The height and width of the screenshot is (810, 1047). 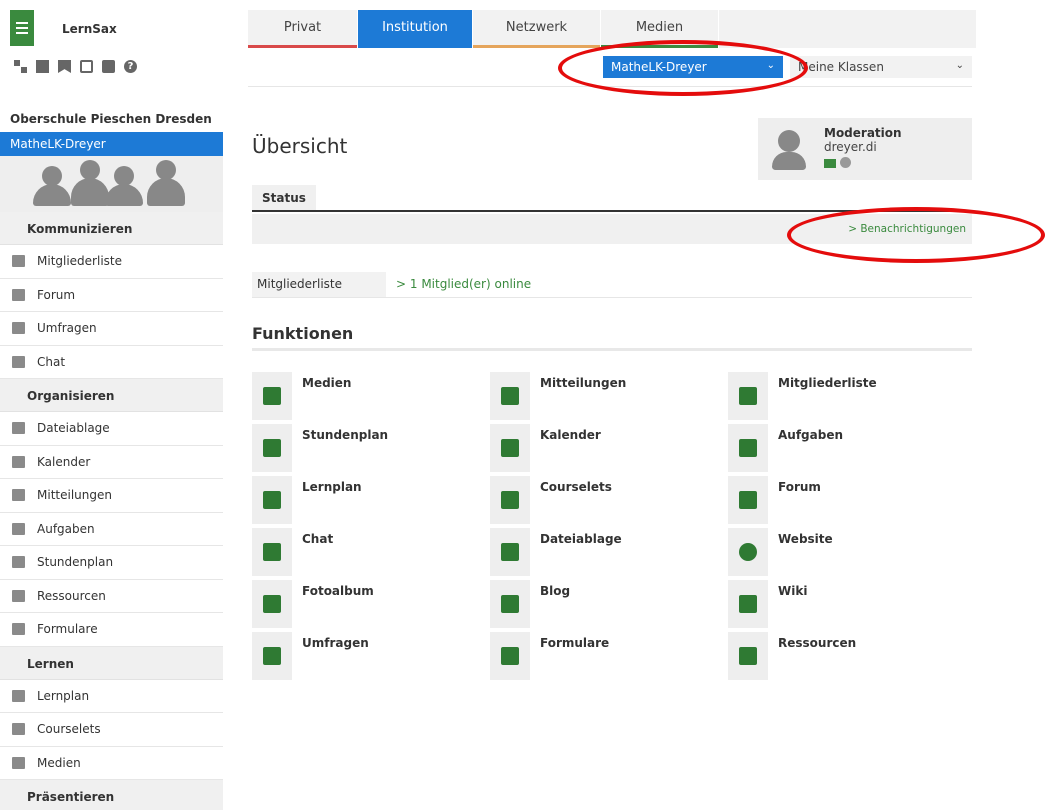 I want to click on sidebar-item-mitteilungen: Mitteilungen, so click(x=111, y=496).